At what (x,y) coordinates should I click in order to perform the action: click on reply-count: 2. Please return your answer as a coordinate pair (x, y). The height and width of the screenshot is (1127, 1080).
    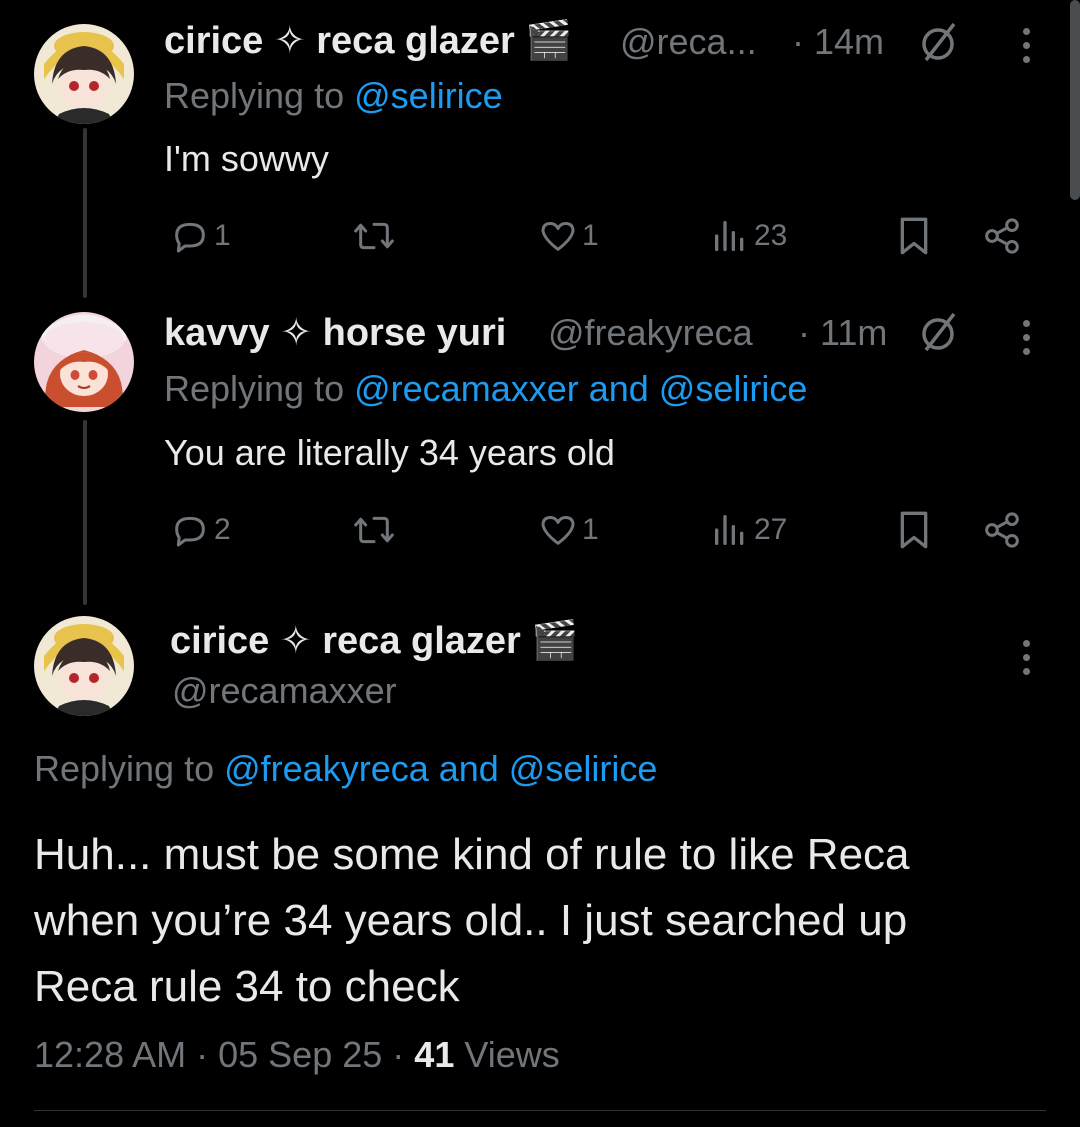
    Looking at the image, I should click on (222, 529).